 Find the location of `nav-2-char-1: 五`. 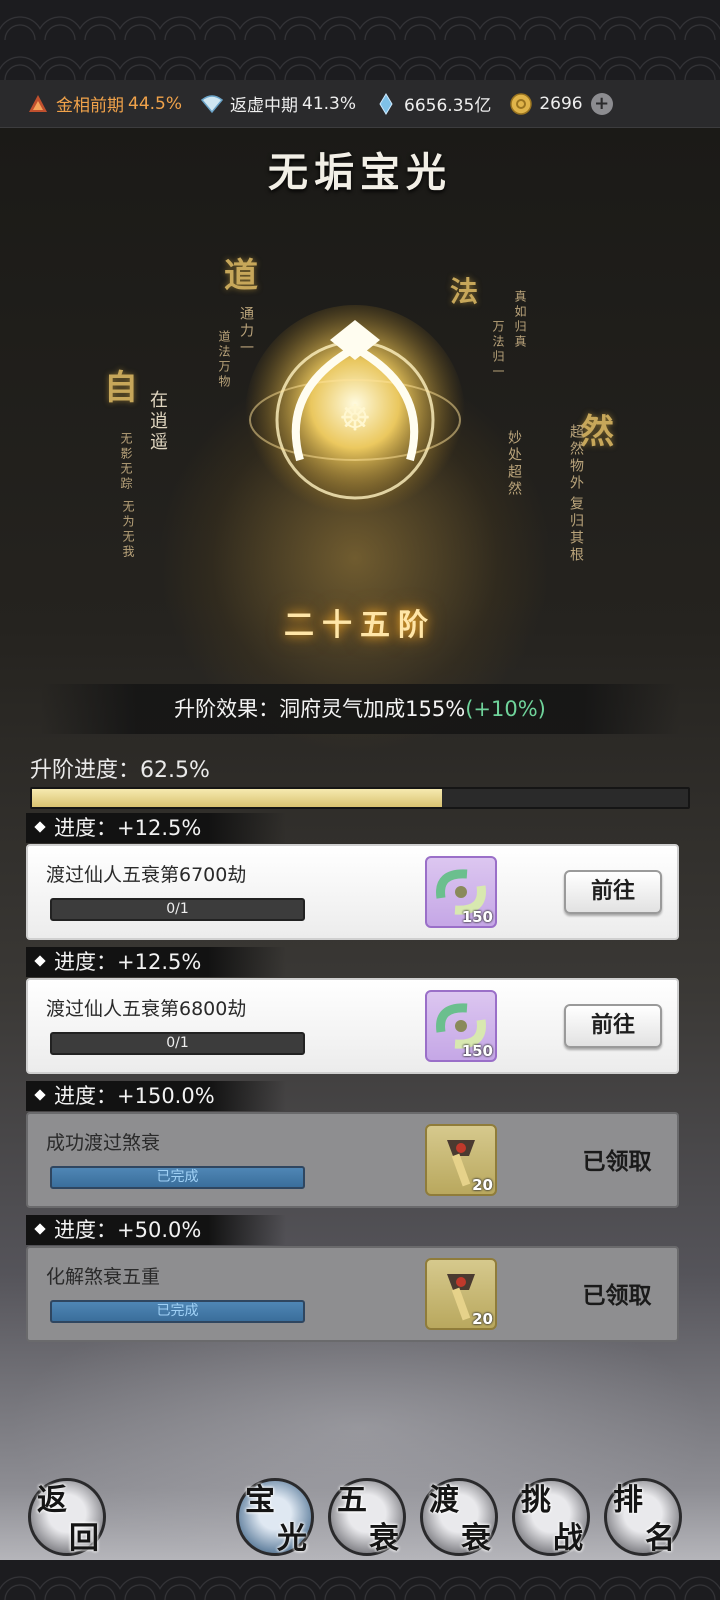

nav-2-char-1: 五 is located at coordinates (352, 1500).